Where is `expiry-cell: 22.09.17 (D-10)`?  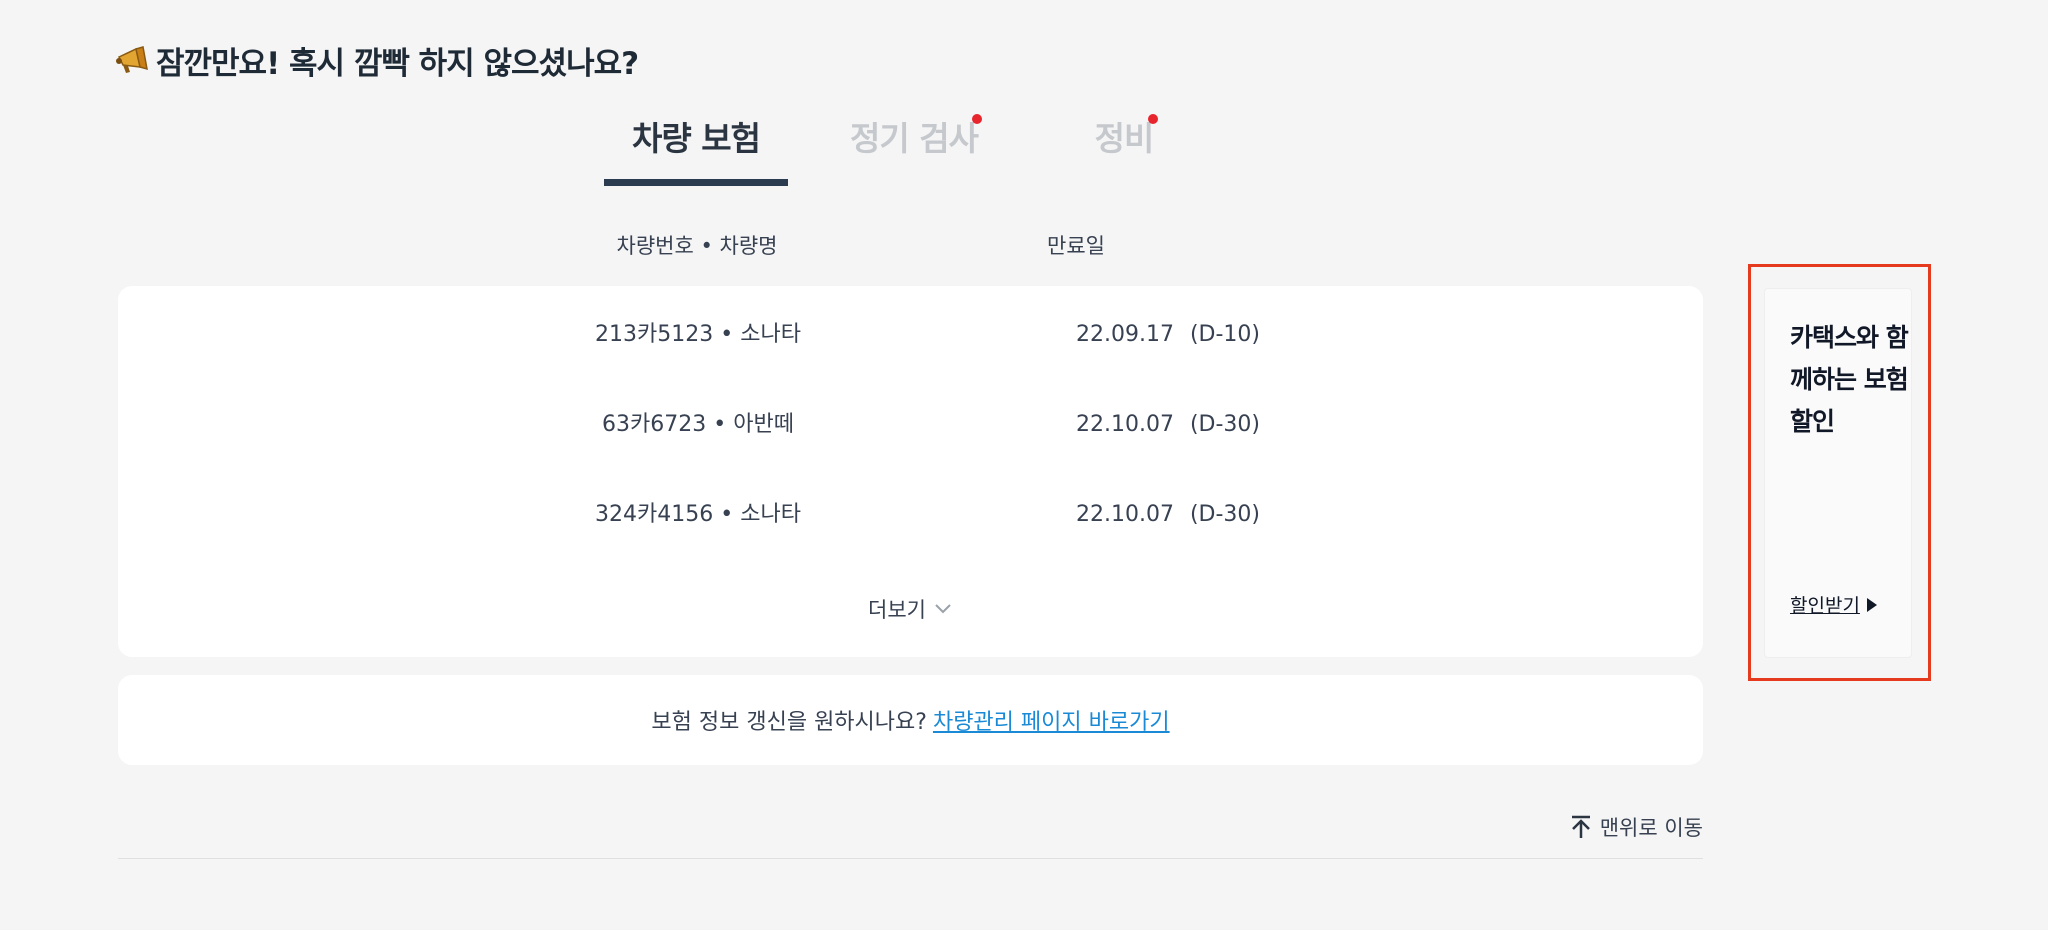
expiry-cell: 22.09.17 (D-10) is located at coordinates (1168, 334).